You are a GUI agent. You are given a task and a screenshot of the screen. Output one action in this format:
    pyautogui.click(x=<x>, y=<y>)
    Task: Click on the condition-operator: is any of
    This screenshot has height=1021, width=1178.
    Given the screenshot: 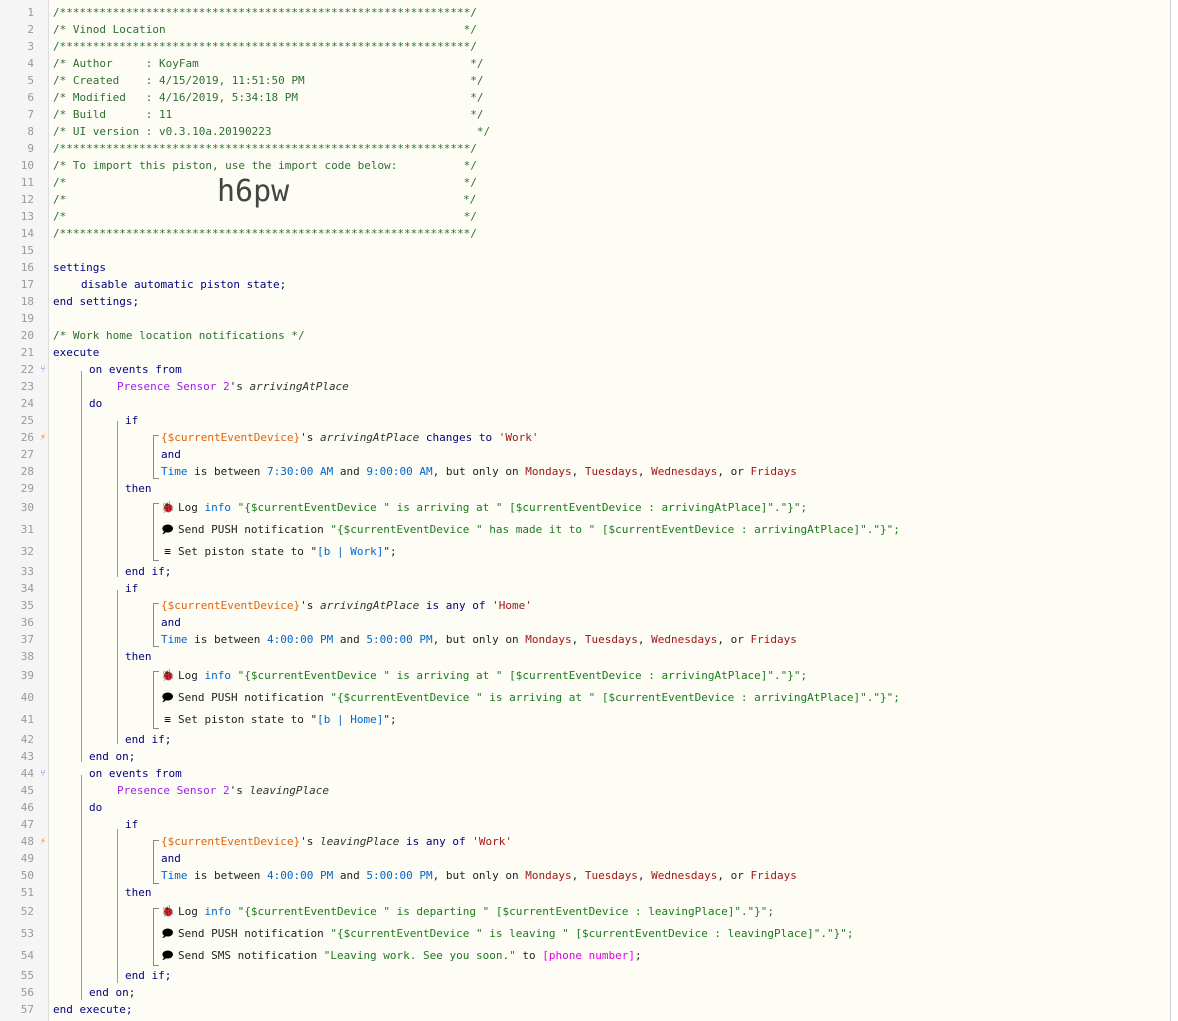 What is the action you would take?
    pyautogui.click(x=436, y=841)
    